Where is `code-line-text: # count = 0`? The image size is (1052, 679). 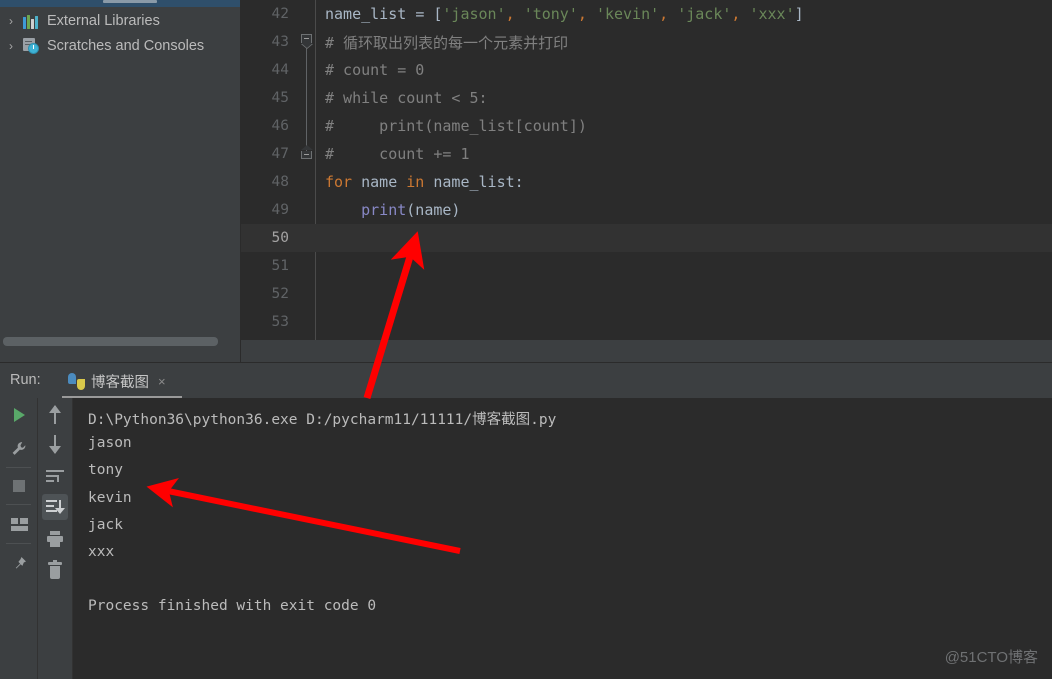
code-line-text: # count = 0 is located at coordinates (369, 70).